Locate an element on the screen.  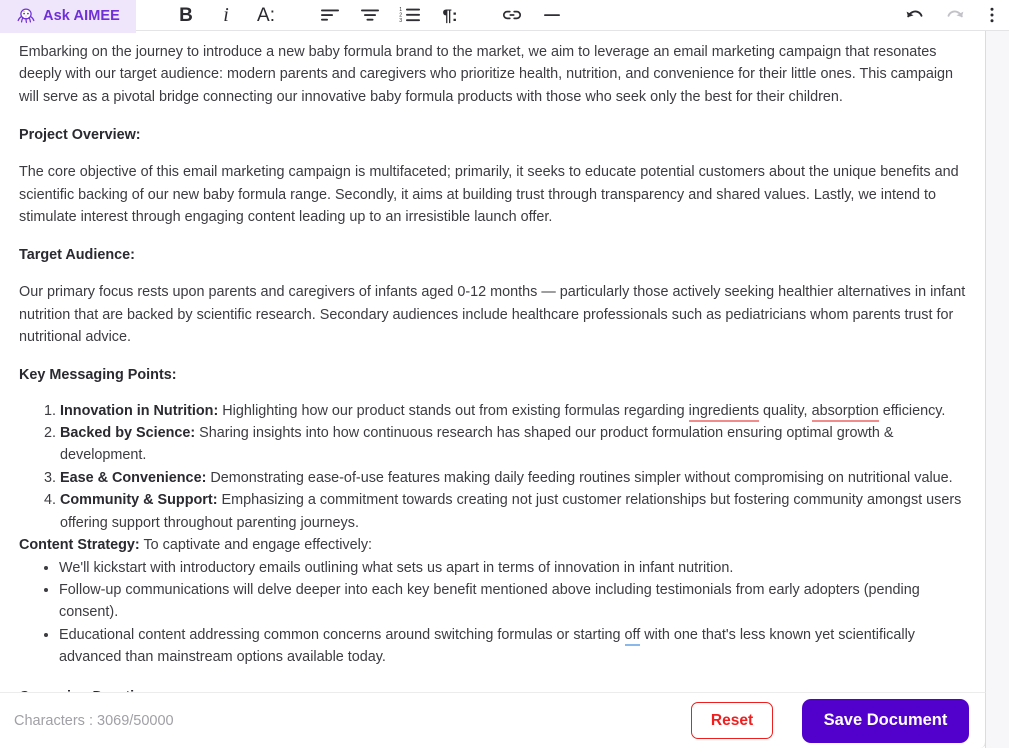
bold-button: B is located at coordinates (186, 15).